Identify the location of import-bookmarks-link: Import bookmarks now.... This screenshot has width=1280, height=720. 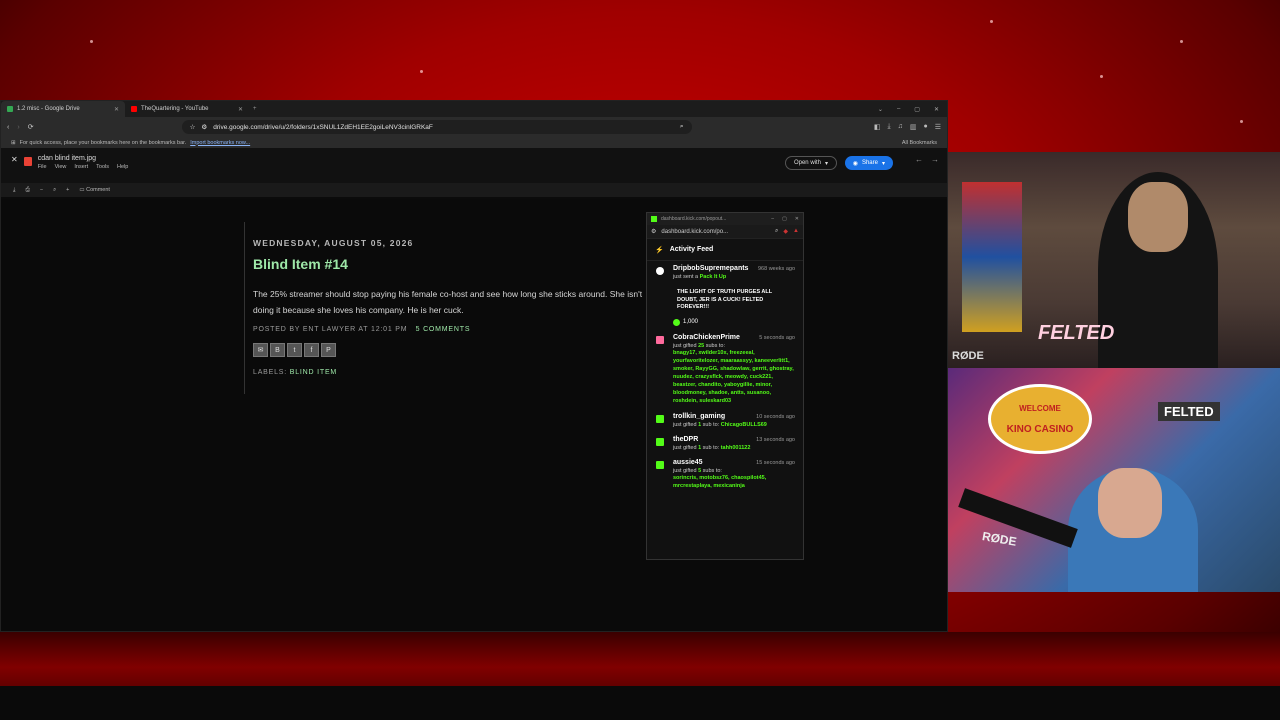
(220, 143).